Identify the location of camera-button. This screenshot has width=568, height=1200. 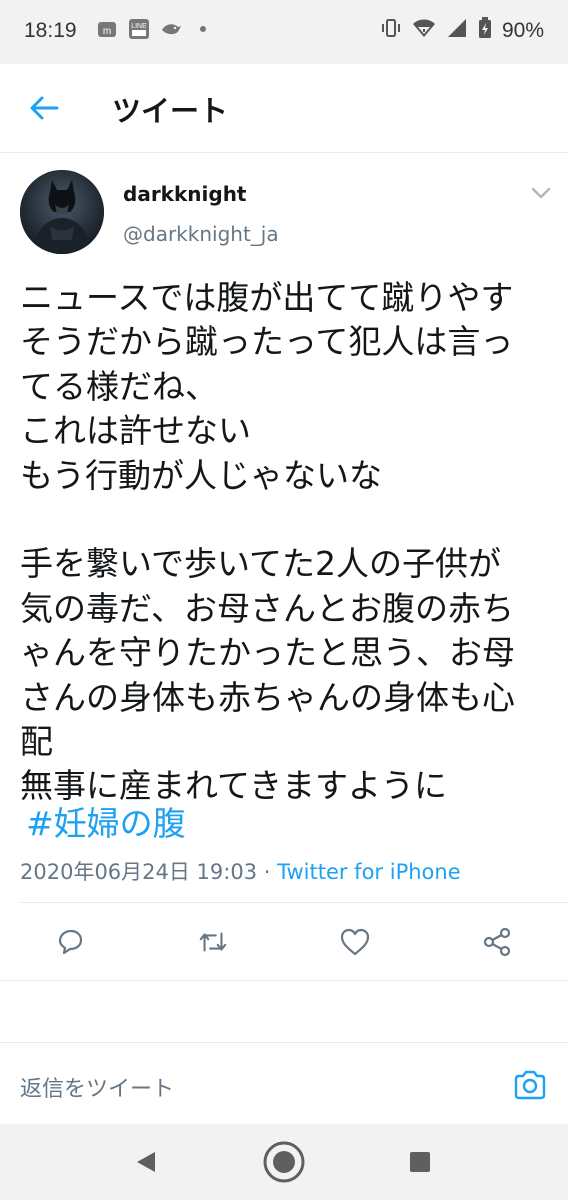
(530, 1085).